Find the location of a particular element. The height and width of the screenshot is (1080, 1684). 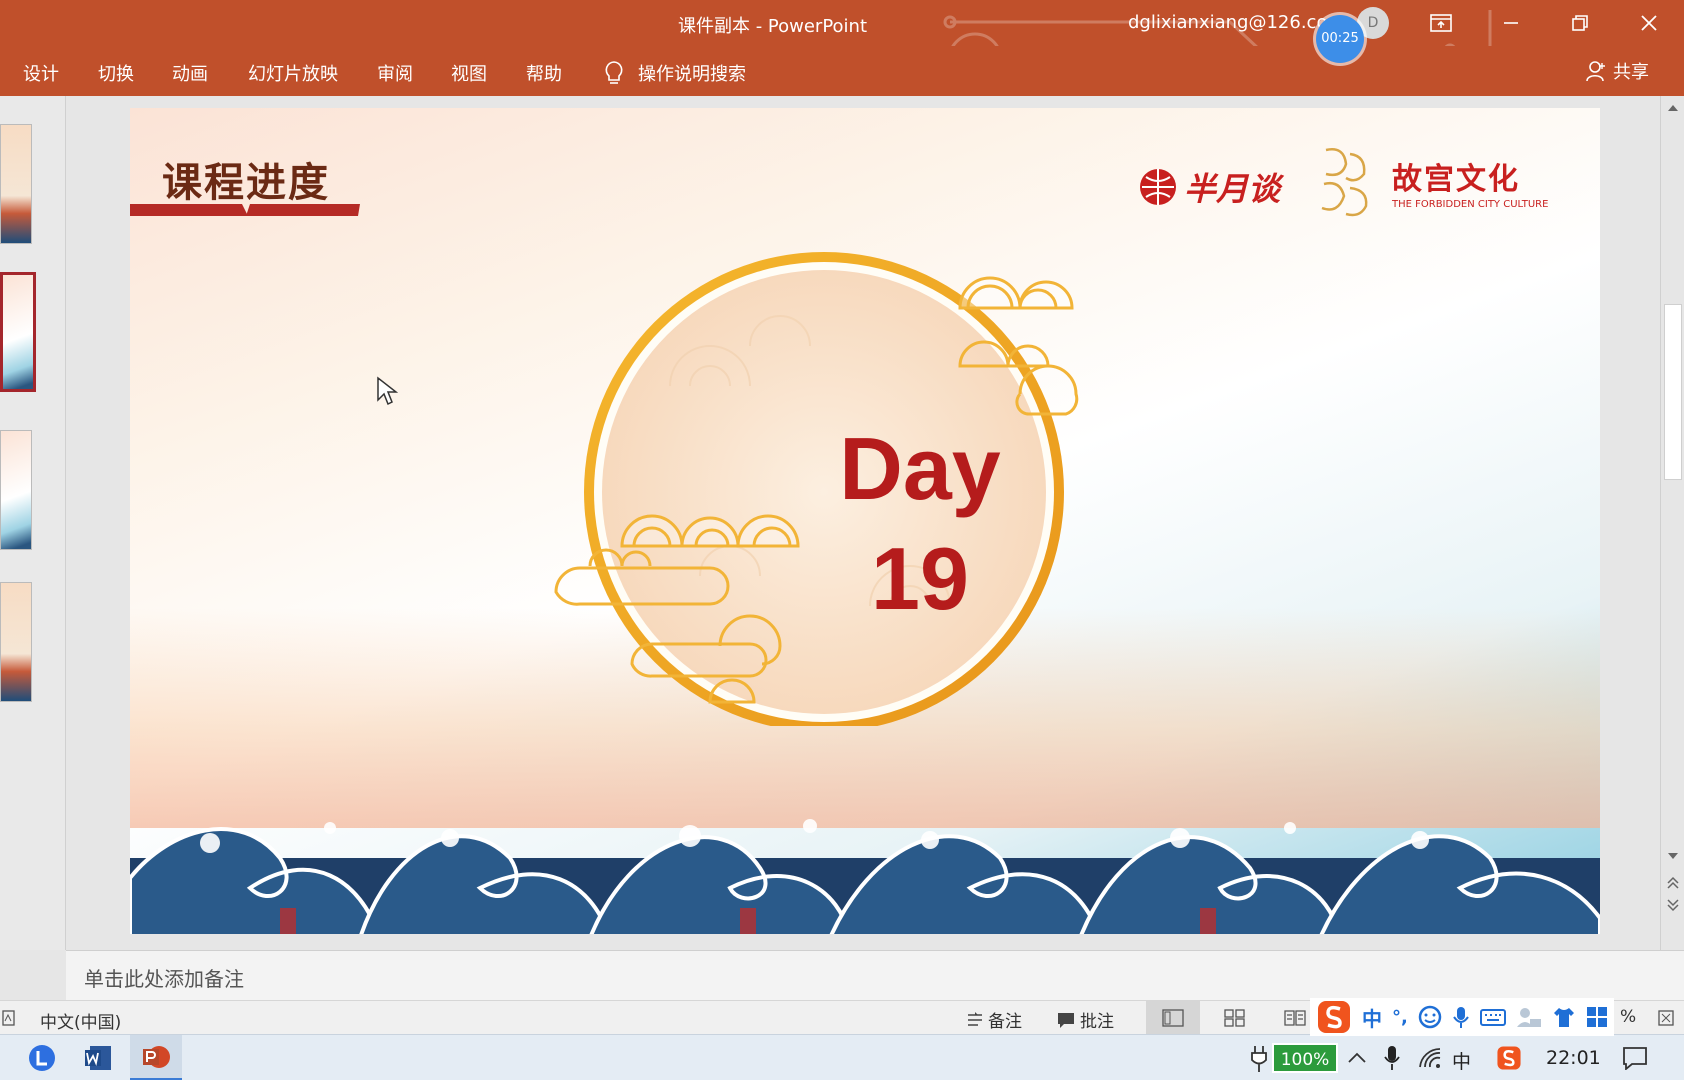

comment-icon is located at coordinates (1066, 1020).